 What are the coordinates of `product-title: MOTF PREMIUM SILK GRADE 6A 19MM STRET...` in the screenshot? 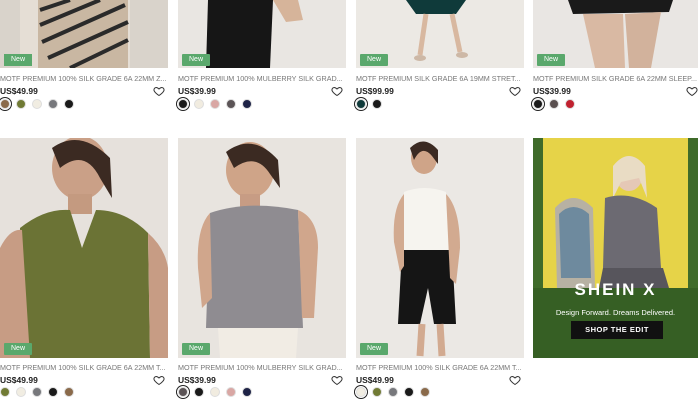 It's located at (440, 78).